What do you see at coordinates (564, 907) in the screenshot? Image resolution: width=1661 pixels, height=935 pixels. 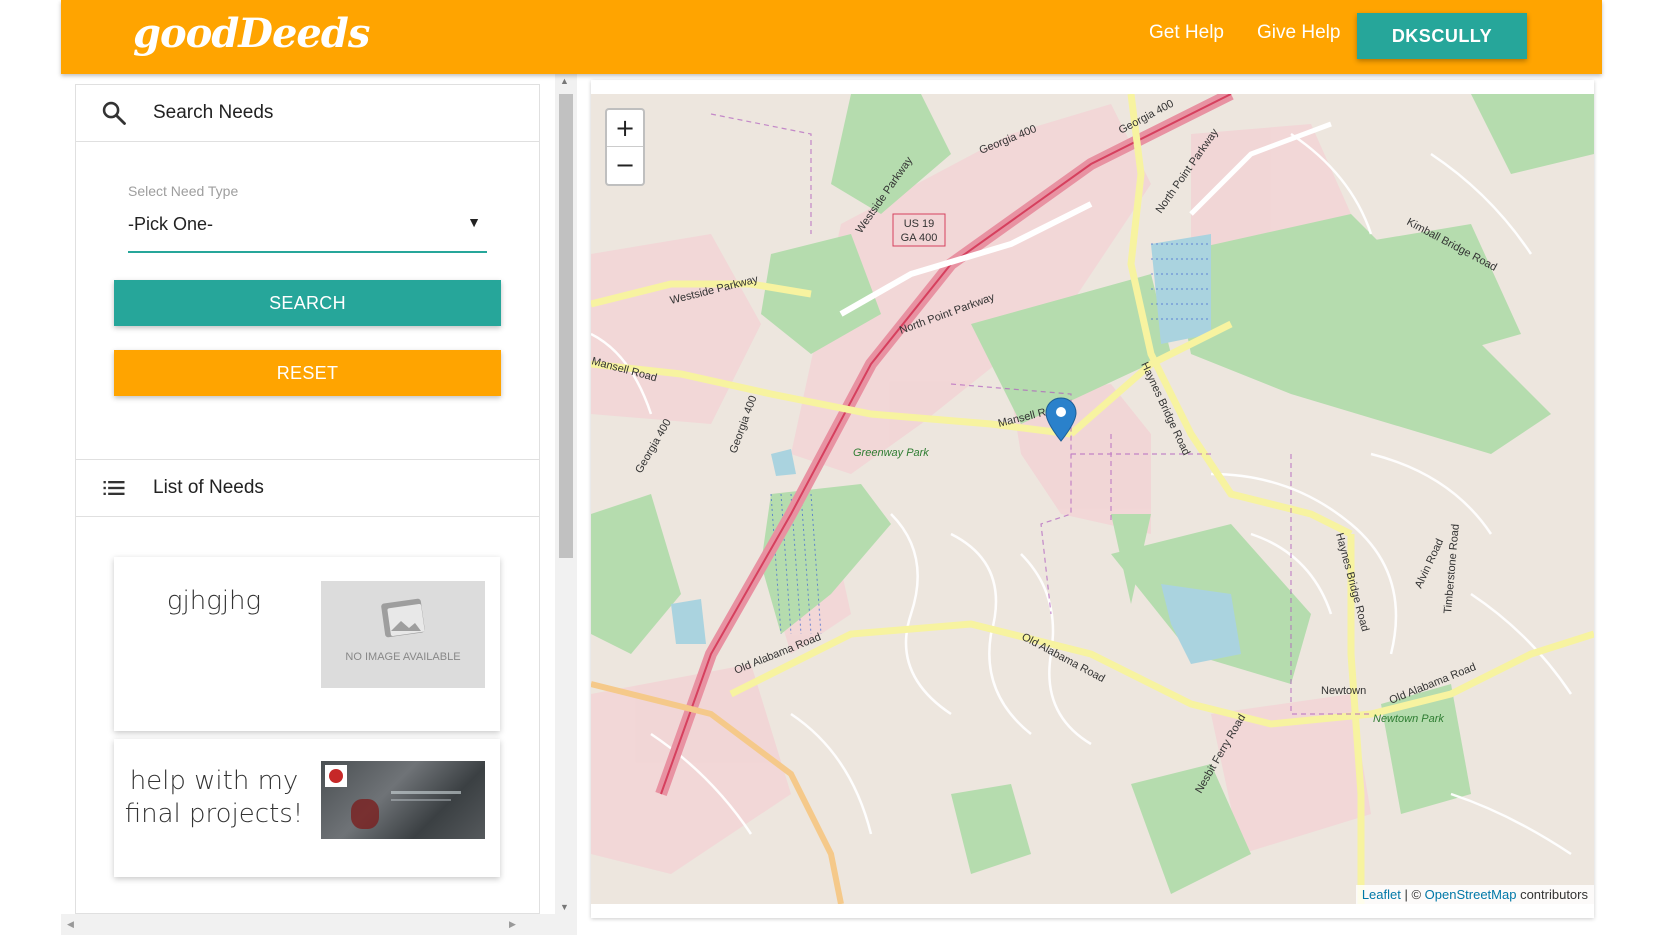 I see `scroll-down-icon: ▼` at bounding box center [564, 907].